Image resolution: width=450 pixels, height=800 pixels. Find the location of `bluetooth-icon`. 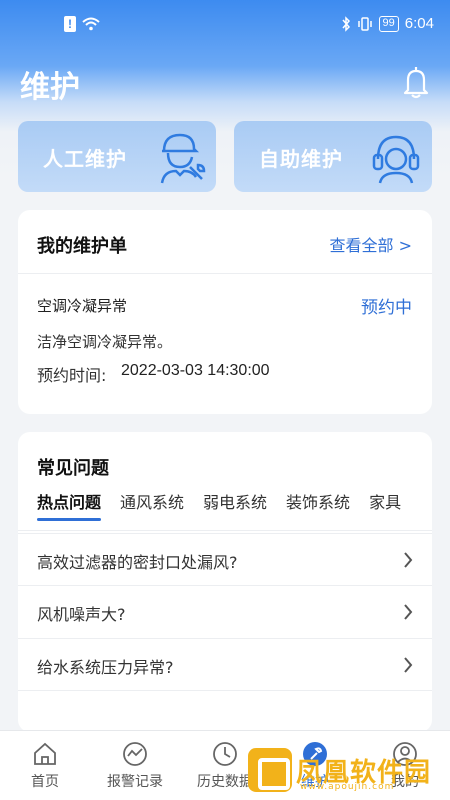

bluetooth-icon is located at coordinates (345, 23).